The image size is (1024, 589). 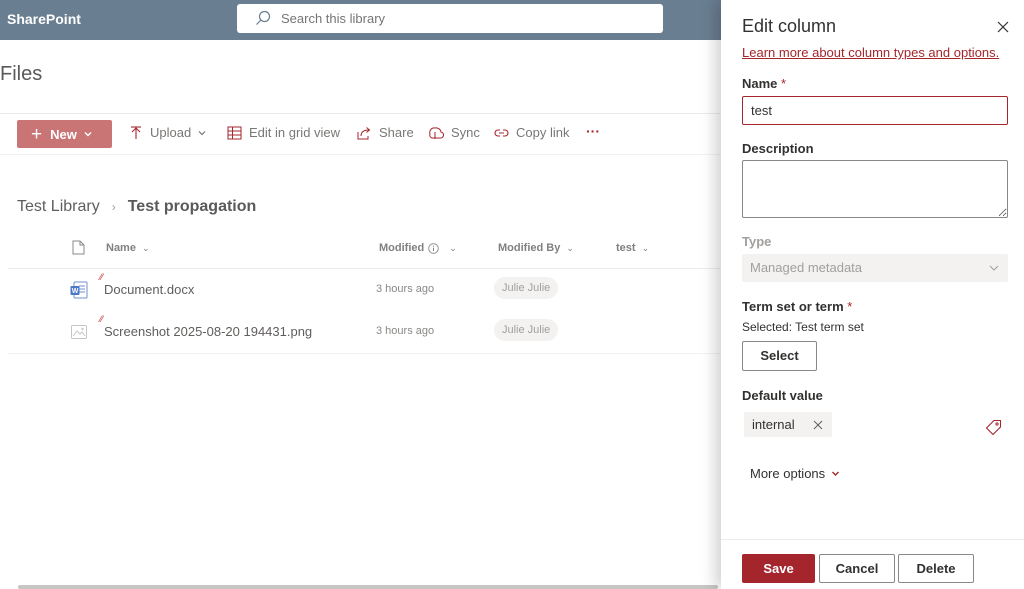 I want to click on column-header-name: Name ⌄, so click(x=128, y=248).